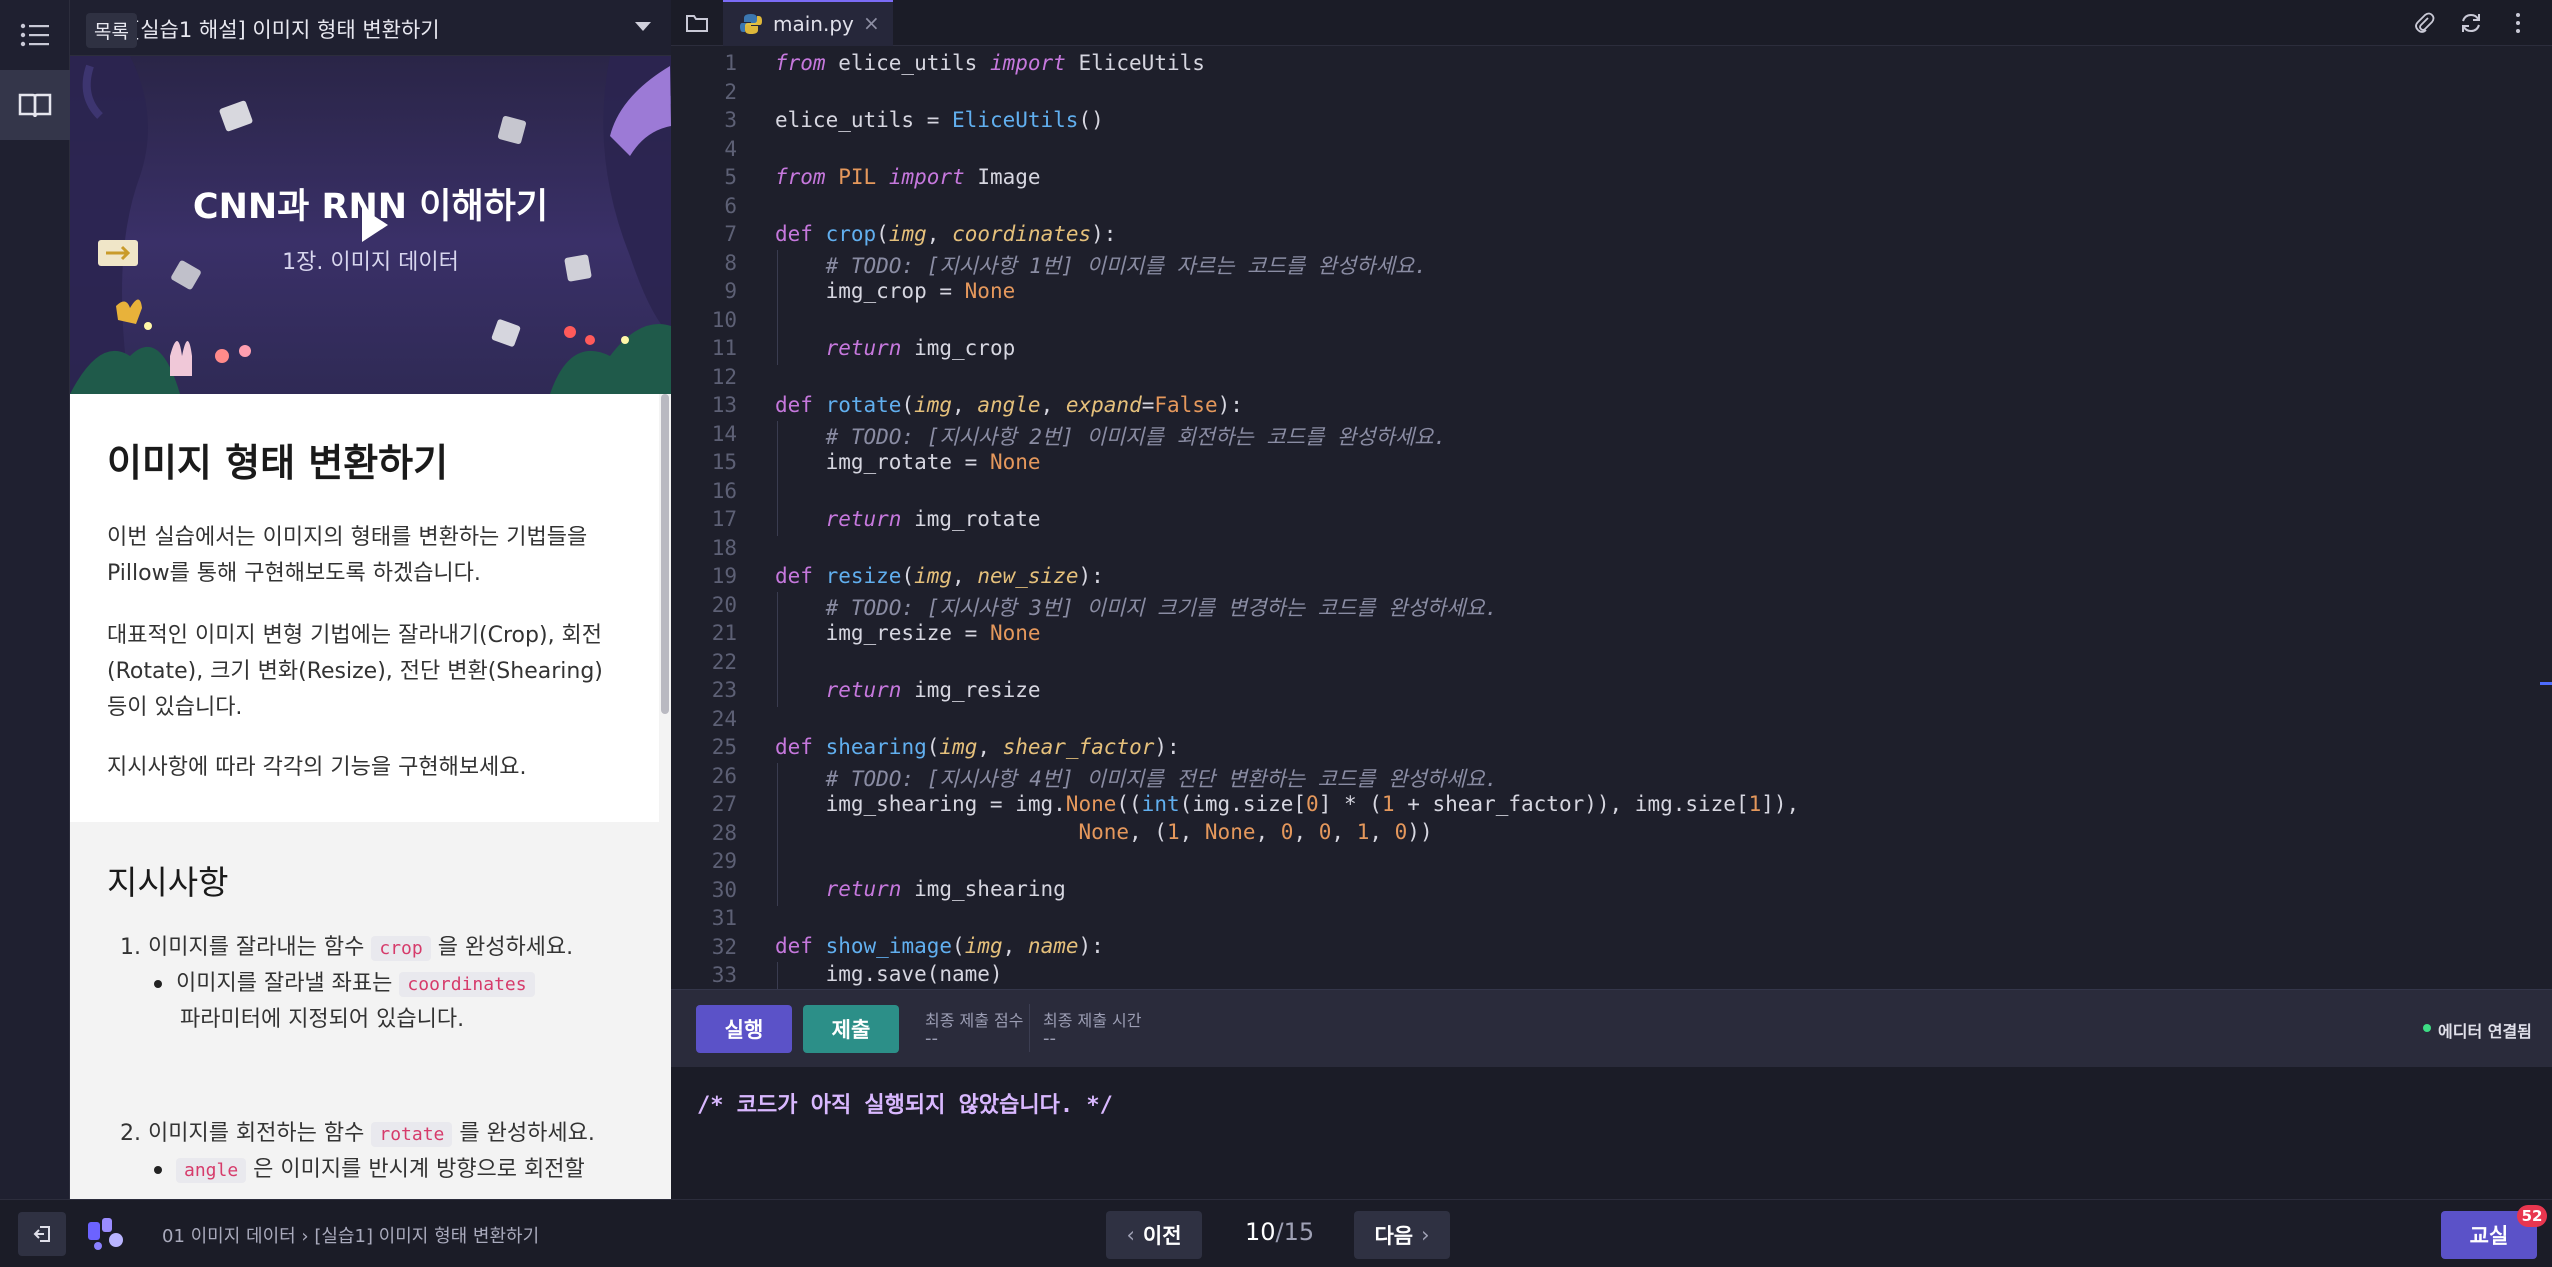  Describe the element at coordinates (939, 576) in the screenshot. I see `code-line: def resize(img, new_size):` at that location.